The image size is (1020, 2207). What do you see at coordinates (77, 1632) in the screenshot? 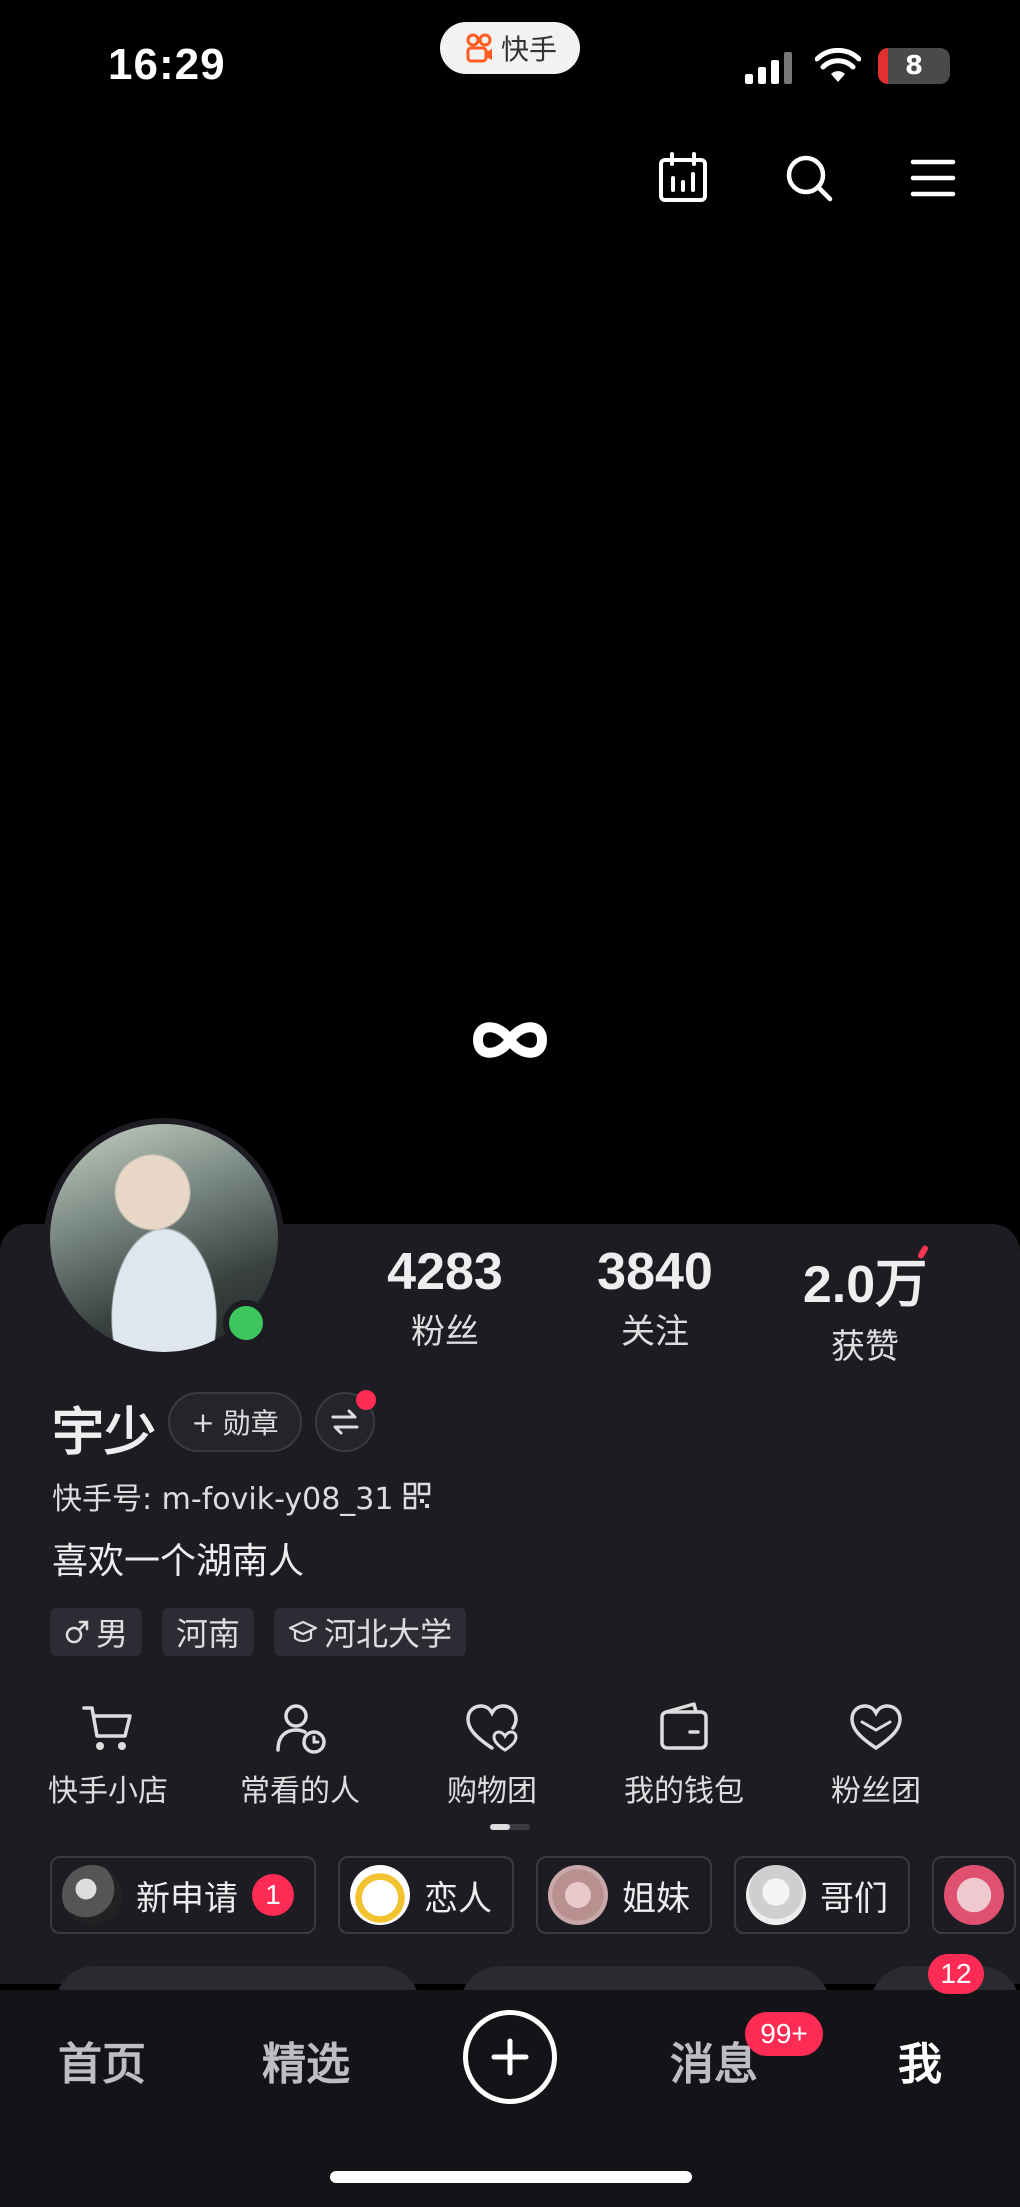
I see `male-icon` at bounding box center [77, 1632].